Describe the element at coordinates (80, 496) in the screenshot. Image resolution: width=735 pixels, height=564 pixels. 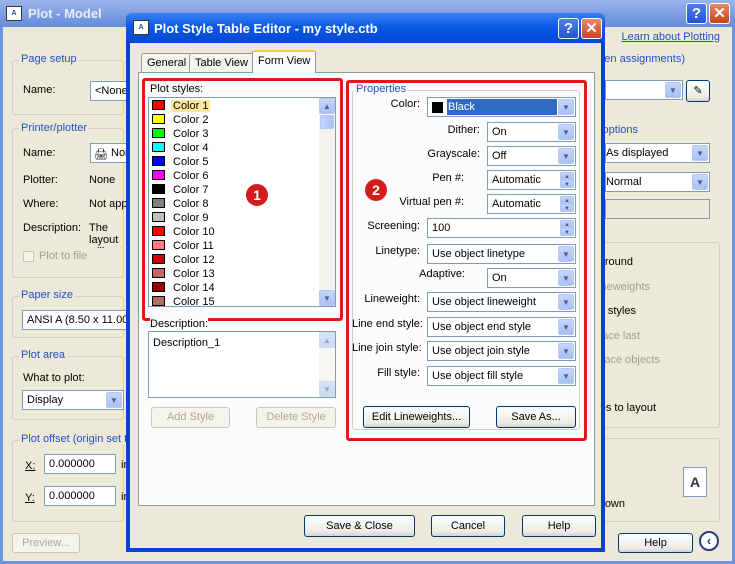
I see `offset-y-input: 0.000000` at that location.